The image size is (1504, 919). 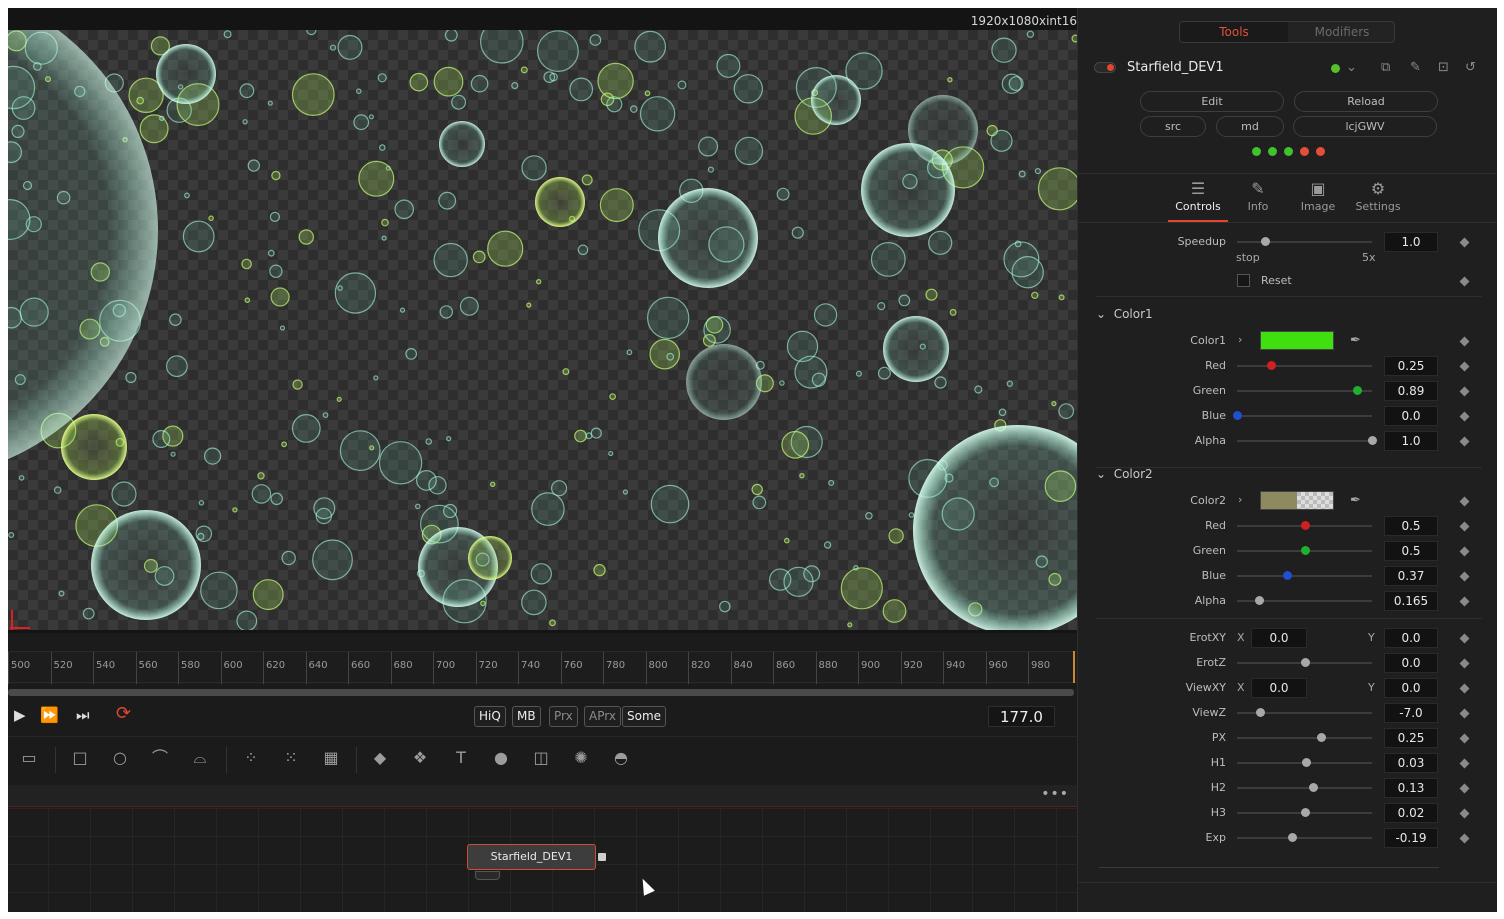 I want to click on bspline-icon: ⌓, so click(x=200, y=758).